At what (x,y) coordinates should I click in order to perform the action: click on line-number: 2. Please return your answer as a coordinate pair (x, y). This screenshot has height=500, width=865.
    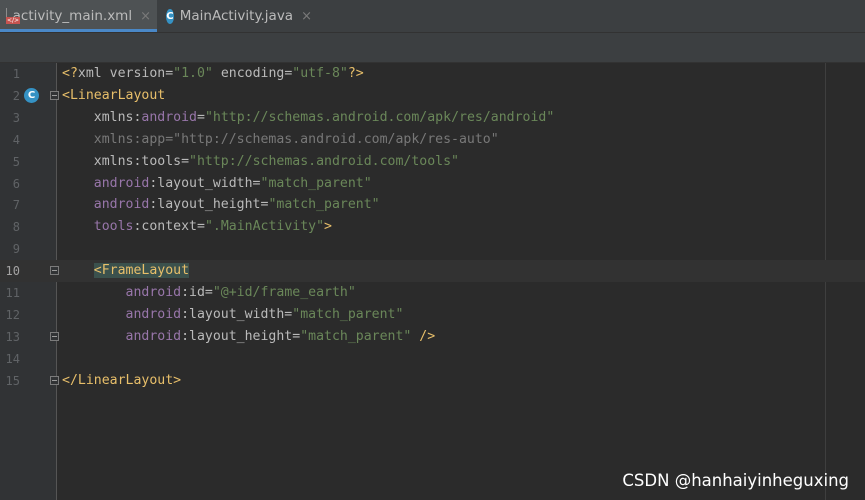
    Looking at the image, I should click on (16, 95).